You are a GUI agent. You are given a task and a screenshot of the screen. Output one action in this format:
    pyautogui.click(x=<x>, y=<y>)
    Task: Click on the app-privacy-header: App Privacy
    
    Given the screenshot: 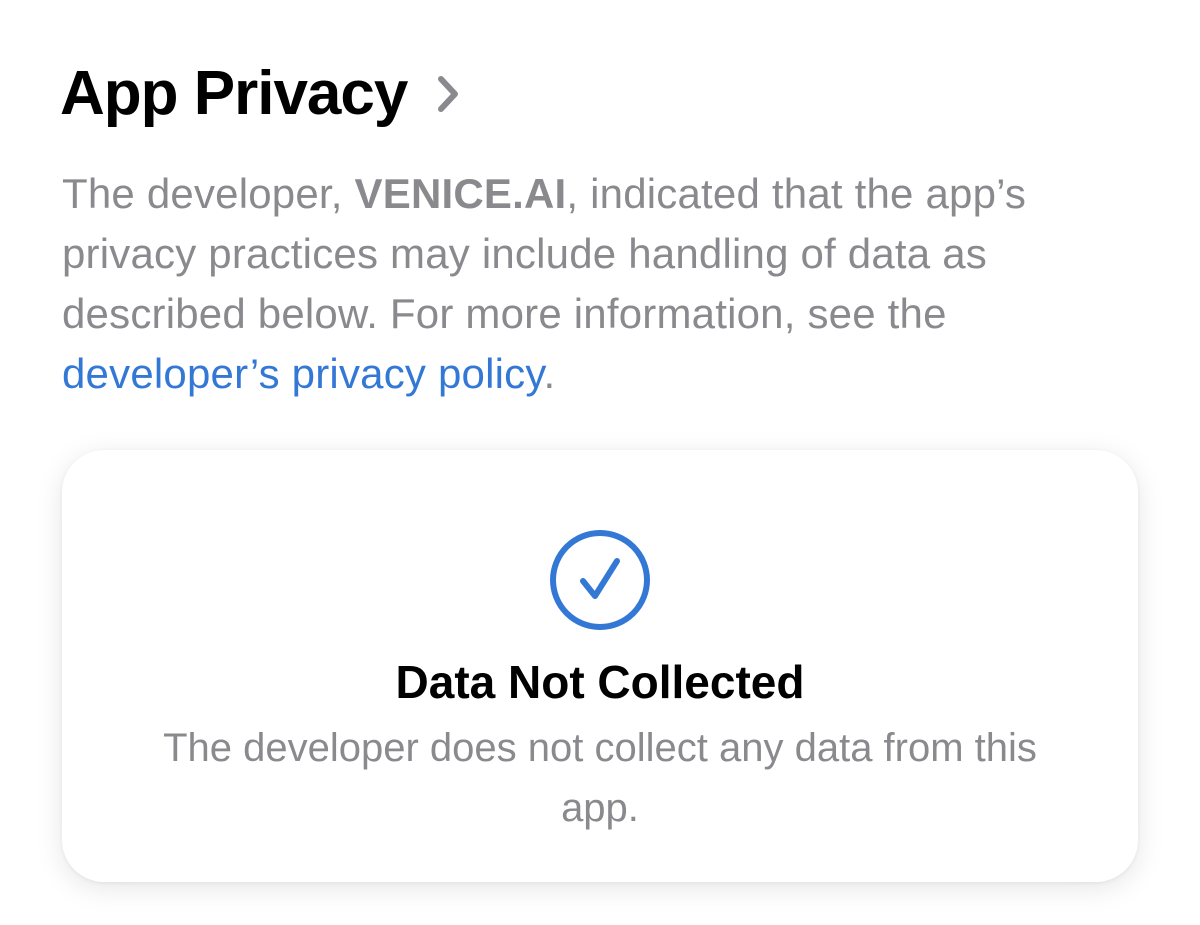 What is the action you would take?
    pyautogui.click(x=261, y=94)
    